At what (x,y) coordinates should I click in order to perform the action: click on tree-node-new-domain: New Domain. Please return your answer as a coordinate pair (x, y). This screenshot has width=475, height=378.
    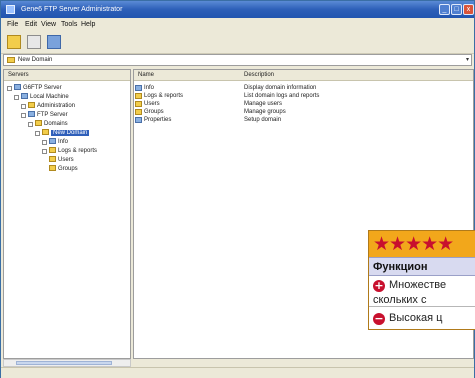
    Looking at the image, I should click on (66, 133).